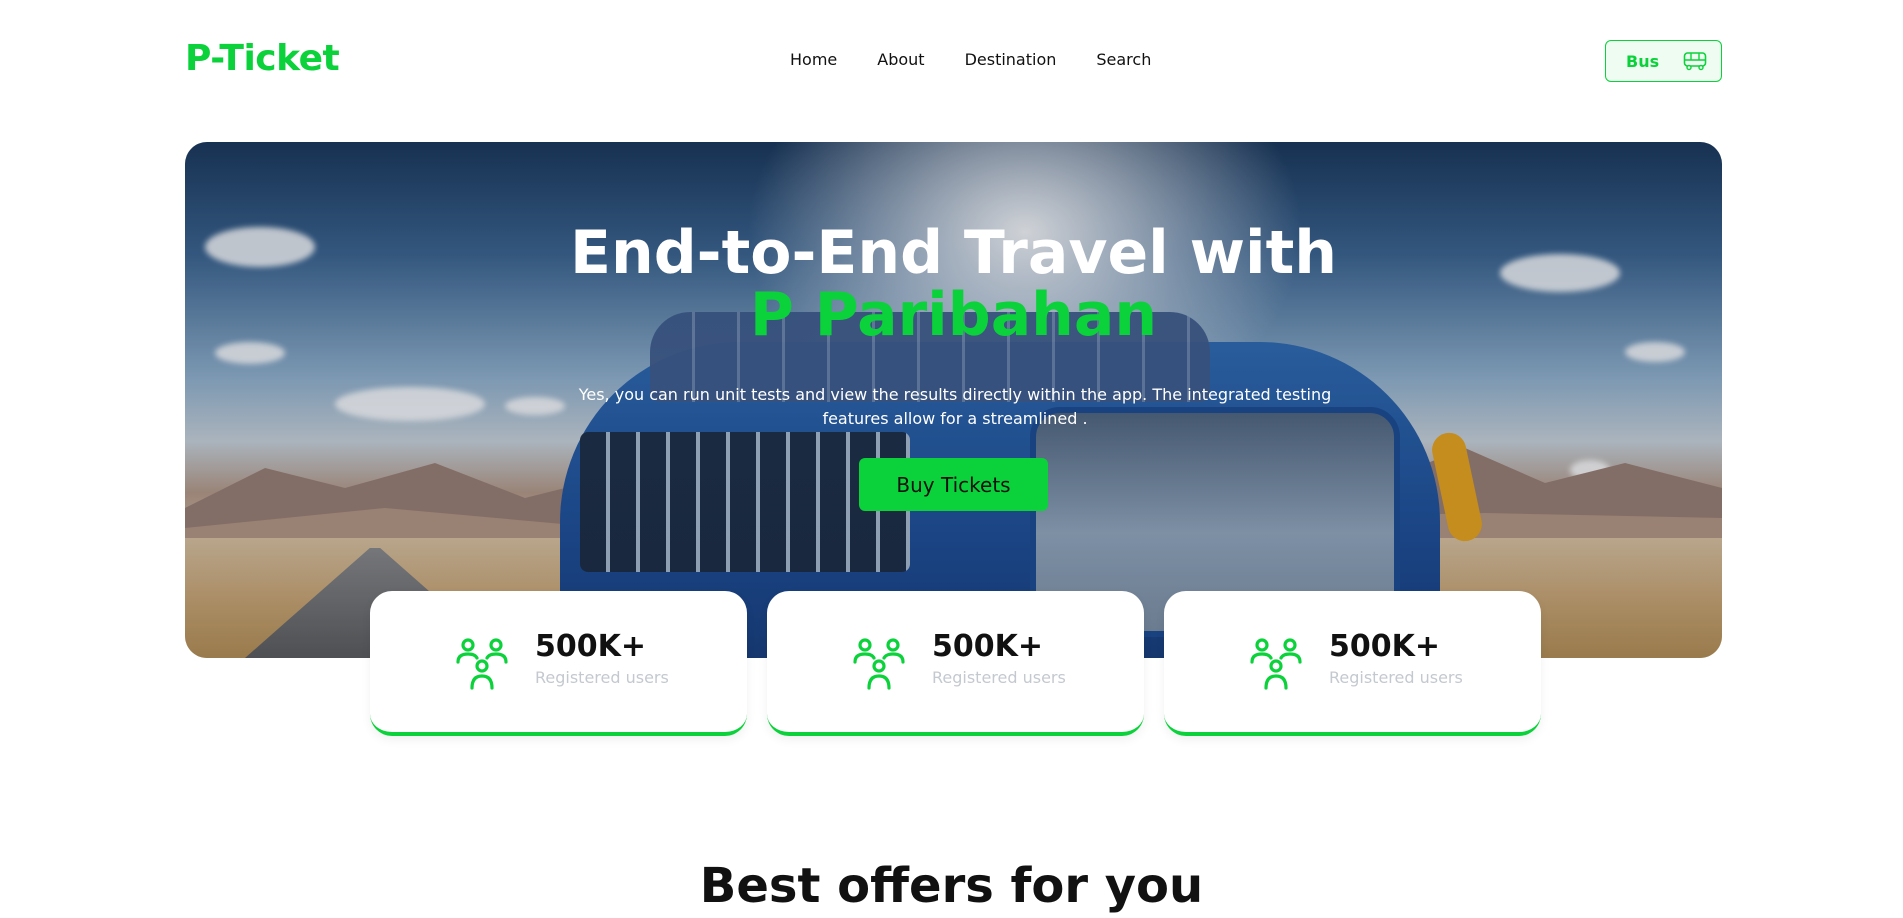 The image size is (1903, 918). What do you see at coordinates (1123, 59) in the screenshot?
I see `nav-link-search: Search` at bounding box center [1123, 59].